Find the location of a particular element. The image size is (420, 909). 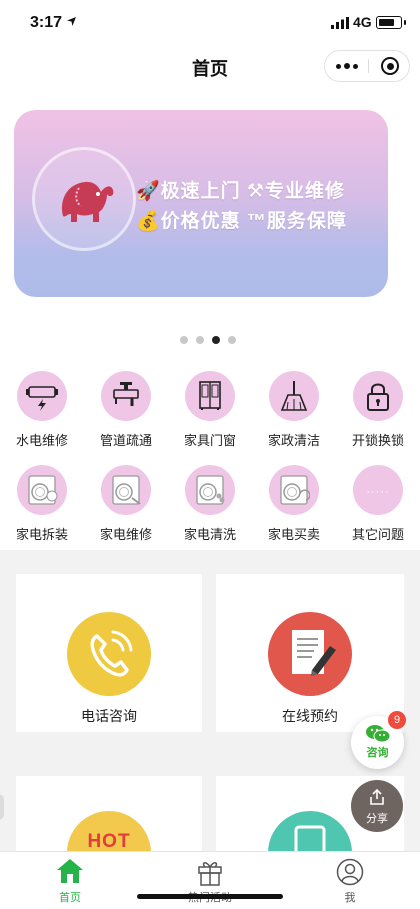

category-pipe-unclog: 管道疏通 is located at coordinates (126, 410).